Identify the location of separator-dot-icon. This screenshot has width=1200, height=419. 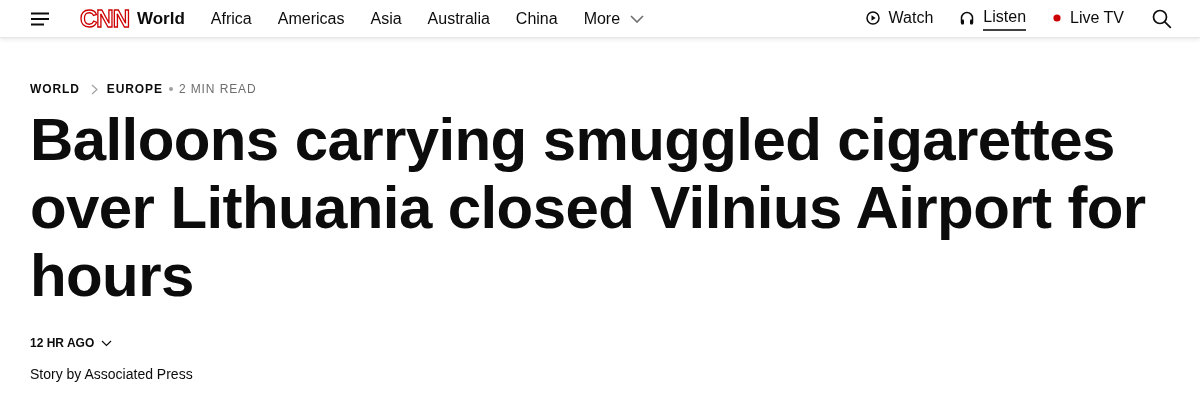
(170, 89).